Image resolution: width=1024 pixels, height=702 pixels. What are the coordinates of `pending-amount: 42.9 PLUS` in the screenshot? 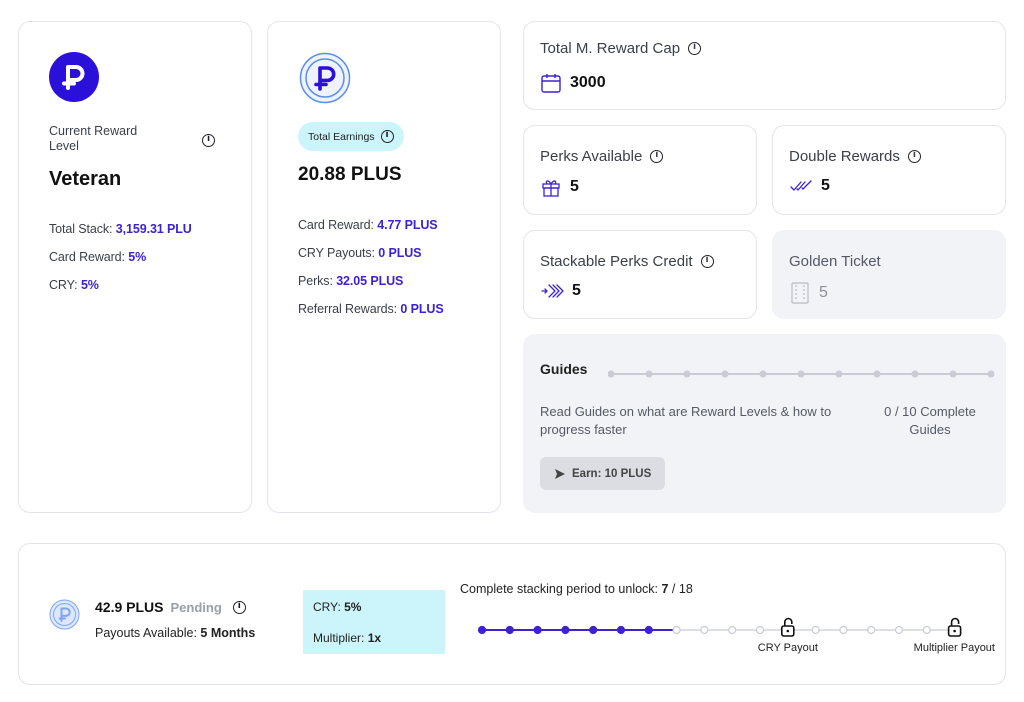 It's located at (129, 607).